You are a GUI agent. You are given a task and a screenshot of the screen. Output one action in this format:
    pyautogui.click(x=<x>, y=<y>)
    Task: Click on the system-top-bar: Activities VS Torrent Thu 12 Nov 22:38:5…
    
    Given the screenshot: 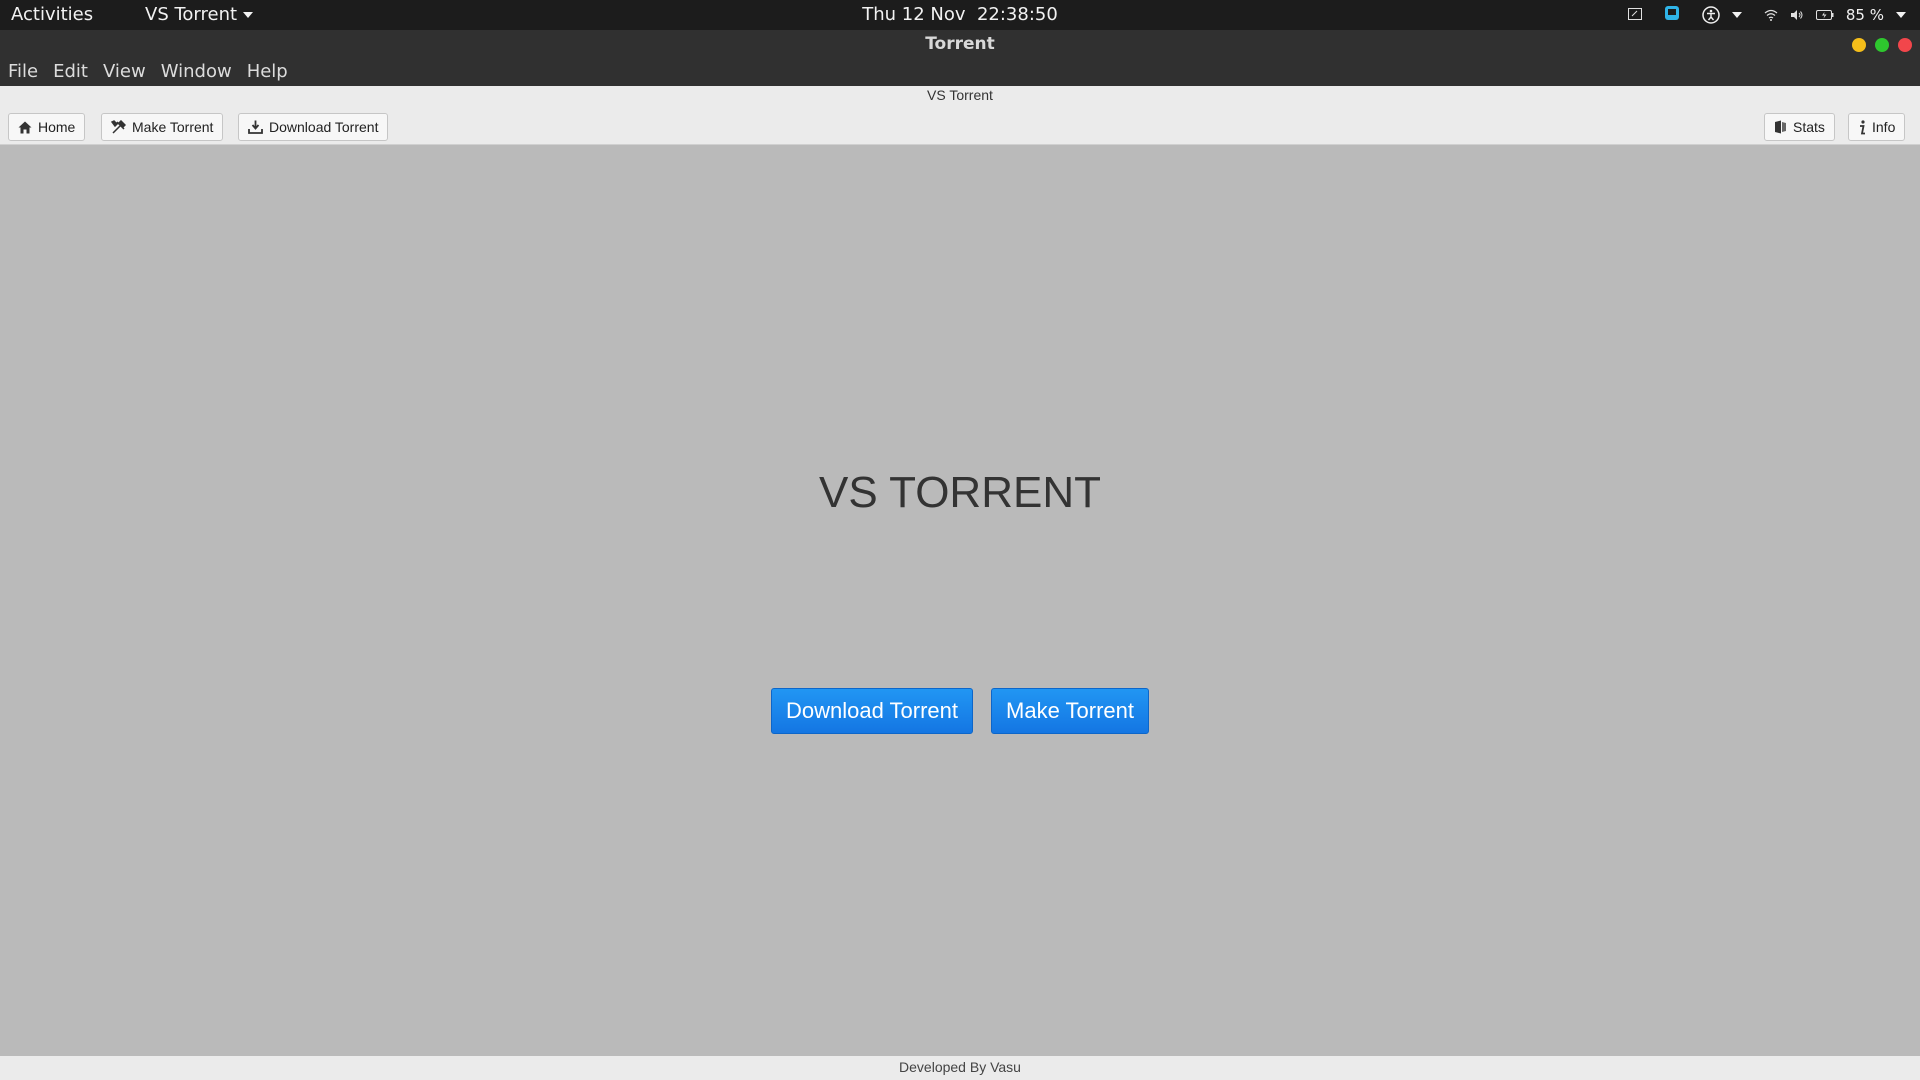 What is the action you would take?
    pyautogui.click(x=960, y=15)
    